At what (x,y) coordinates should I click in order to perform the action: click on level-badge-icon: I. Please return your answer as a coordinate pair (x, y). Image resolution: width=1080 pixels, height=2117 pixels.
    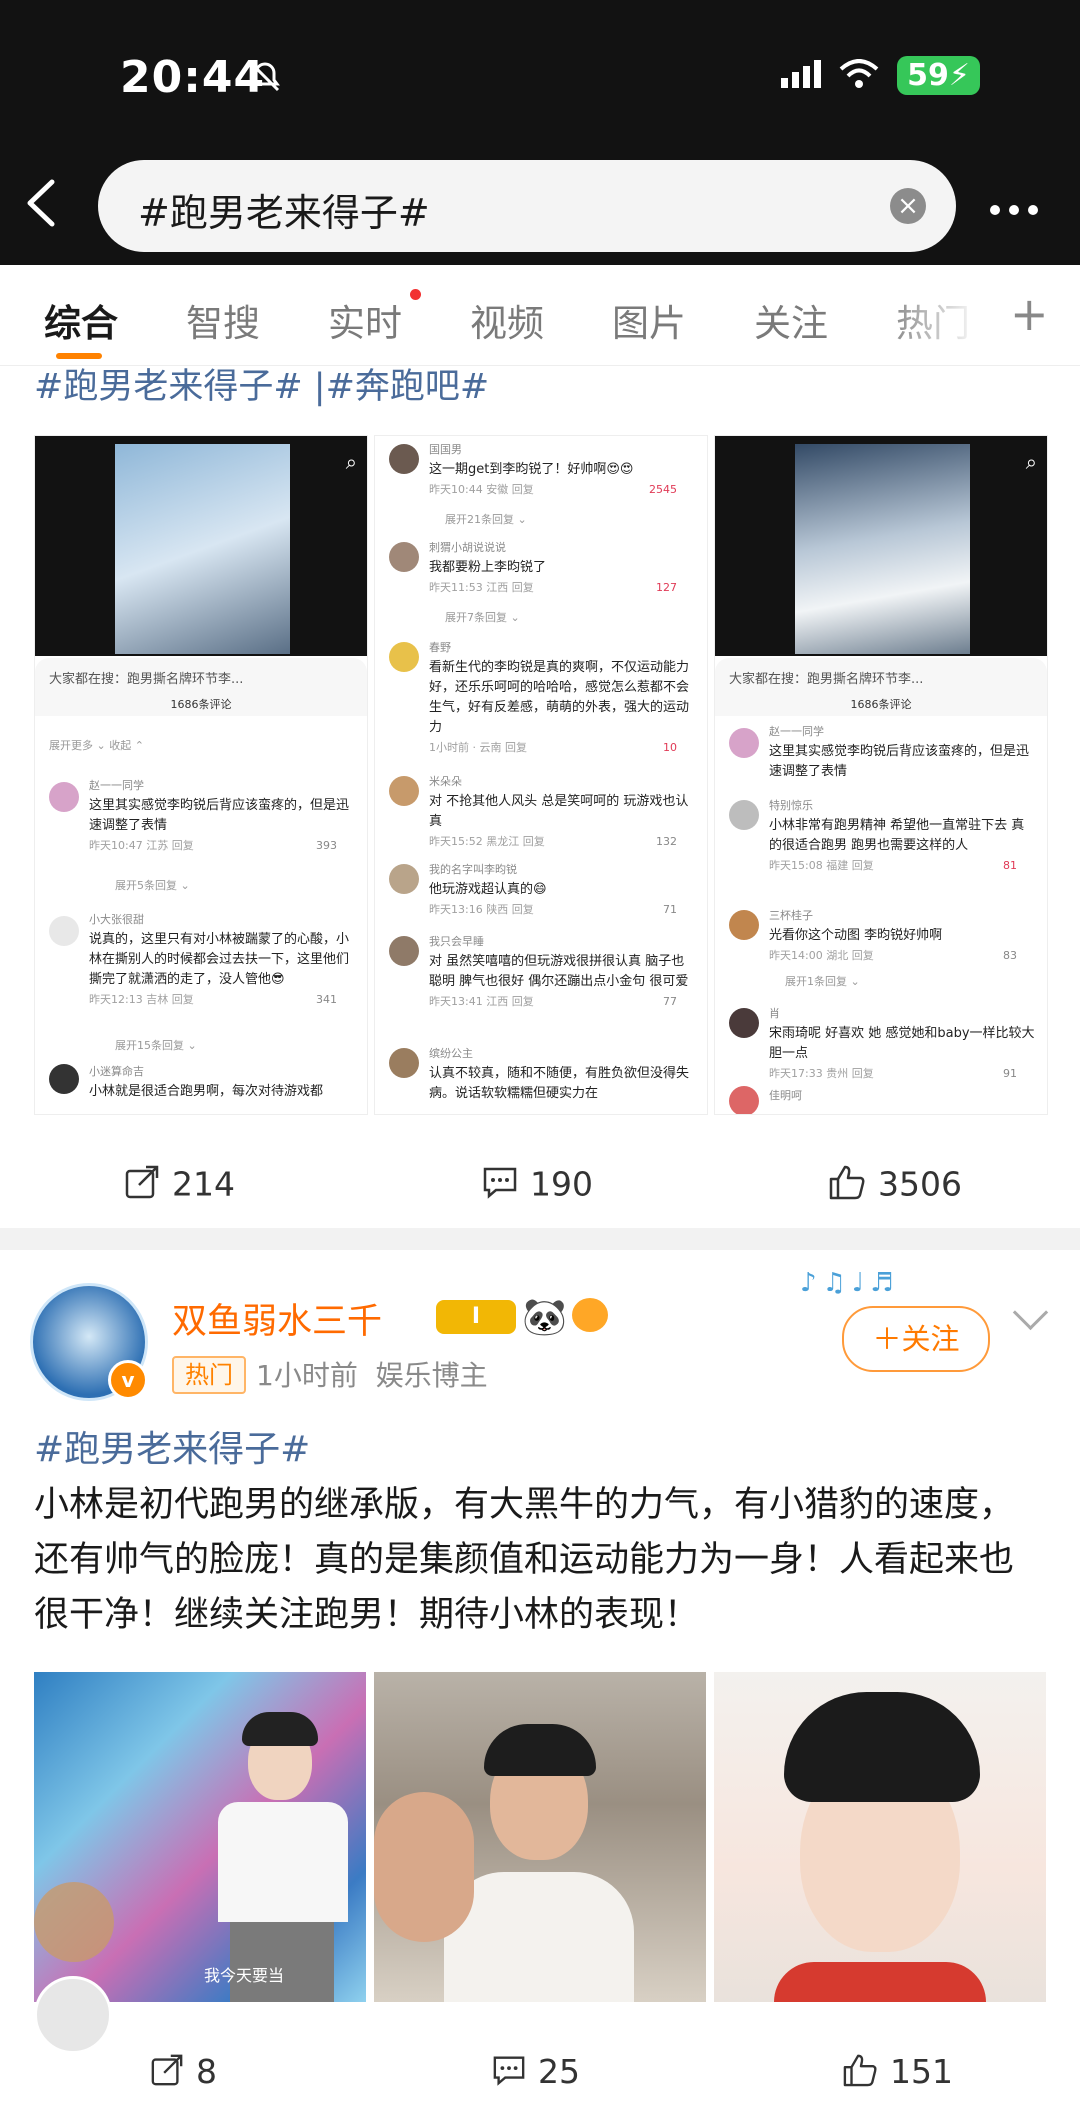
    Looking at the image, I should click on (476, 1317).